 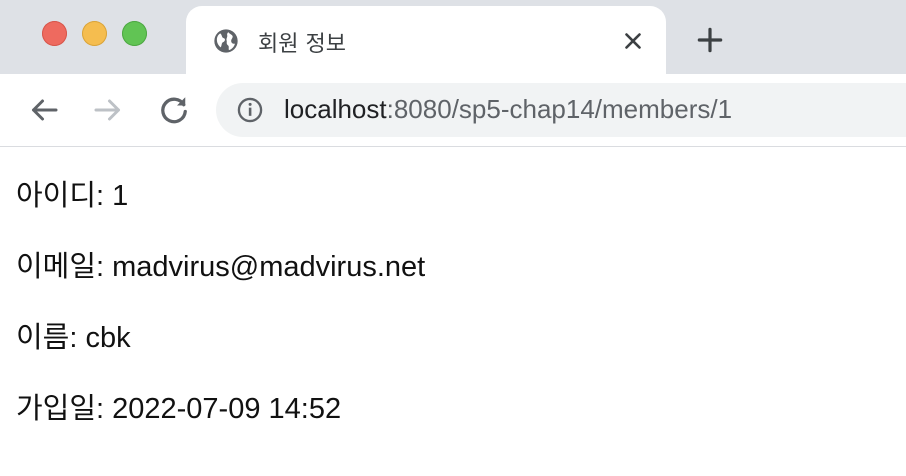 What do you see at coordinates (60, 267) in the screenshot?
I see `member-email-label: 이메일` at bounding box center [60, 267].